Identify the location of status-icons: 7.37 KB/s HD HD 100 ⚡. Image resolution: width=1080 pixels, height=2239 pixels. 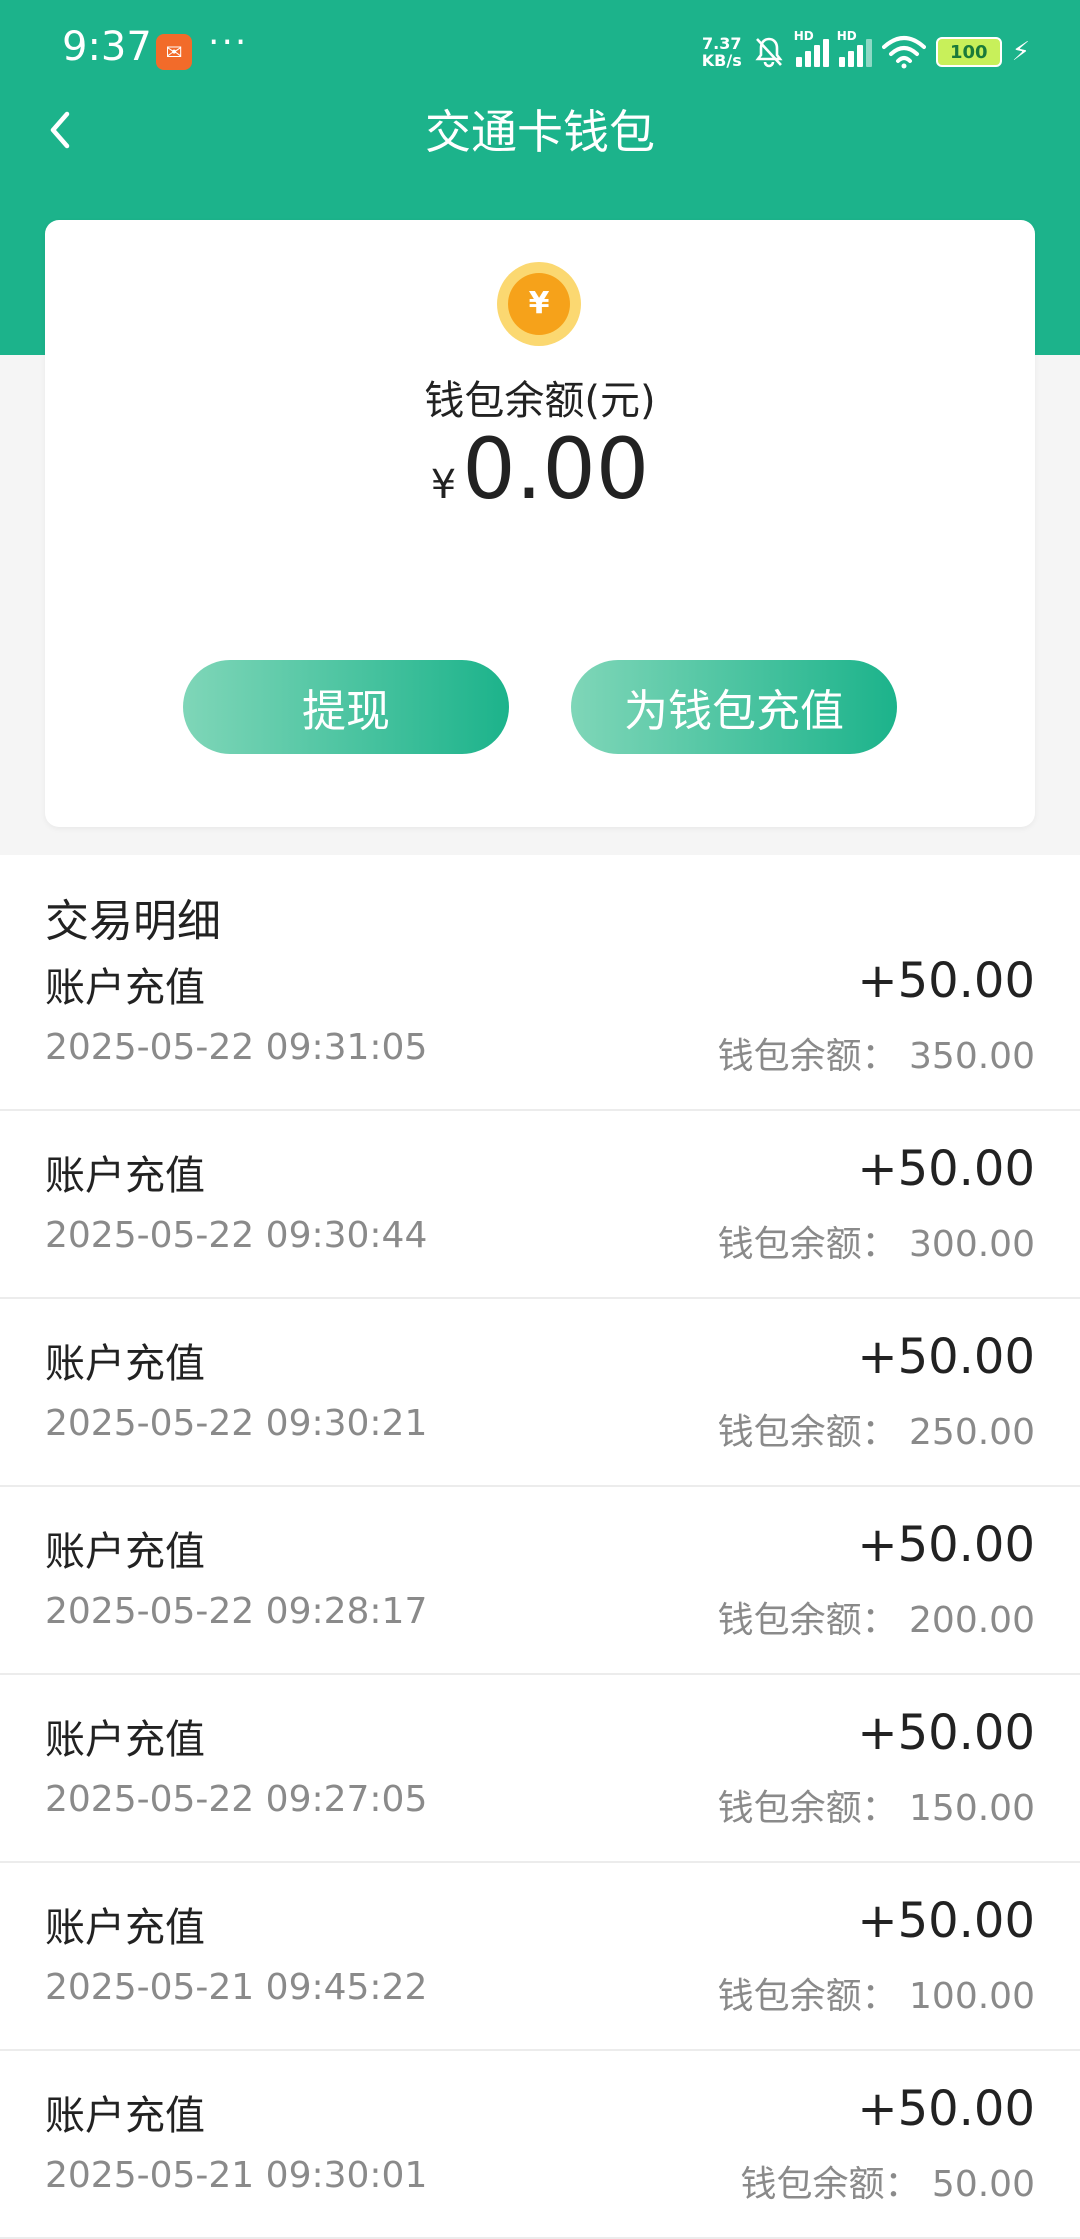
(866, 51).